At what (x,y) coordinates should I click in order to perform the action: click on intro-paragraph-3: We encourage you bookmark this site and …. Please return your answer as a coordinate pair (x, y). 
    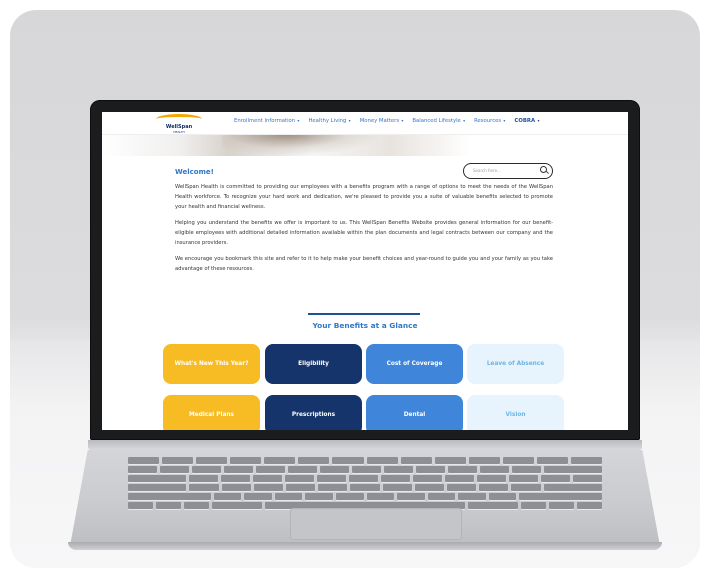
    Looking at the image, I should click on (364, 264).